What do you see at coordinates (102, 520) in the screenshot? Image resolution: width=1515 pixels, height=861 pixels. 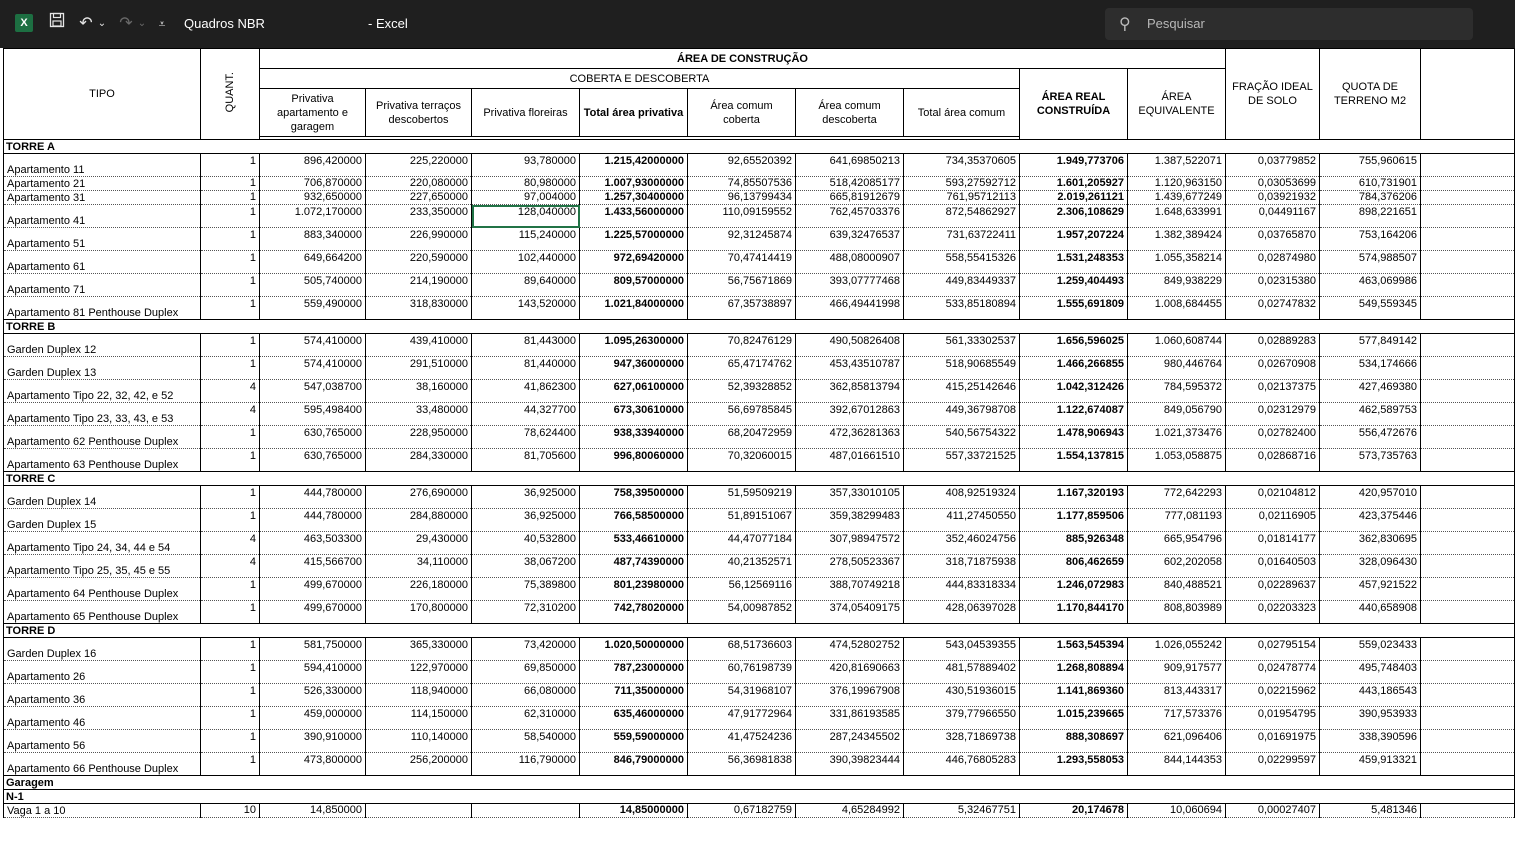 I see `cell-tipo: Garden Duplex 15` at bounding box center [102, 520].